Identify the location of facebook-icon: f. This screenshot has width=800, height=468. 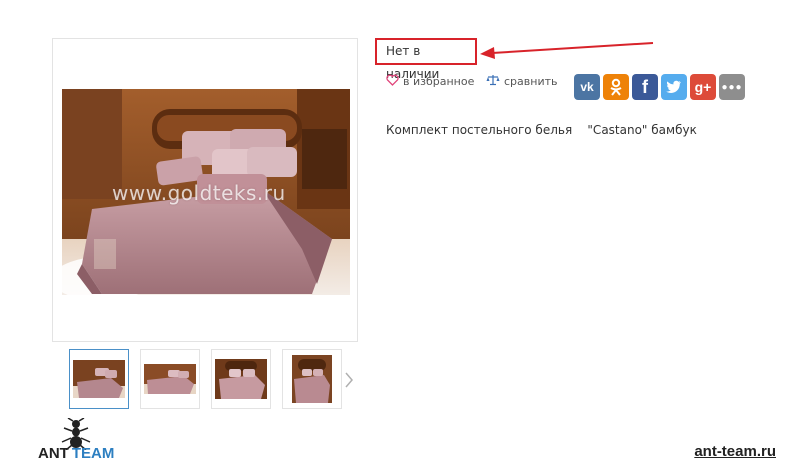
(645, 86).